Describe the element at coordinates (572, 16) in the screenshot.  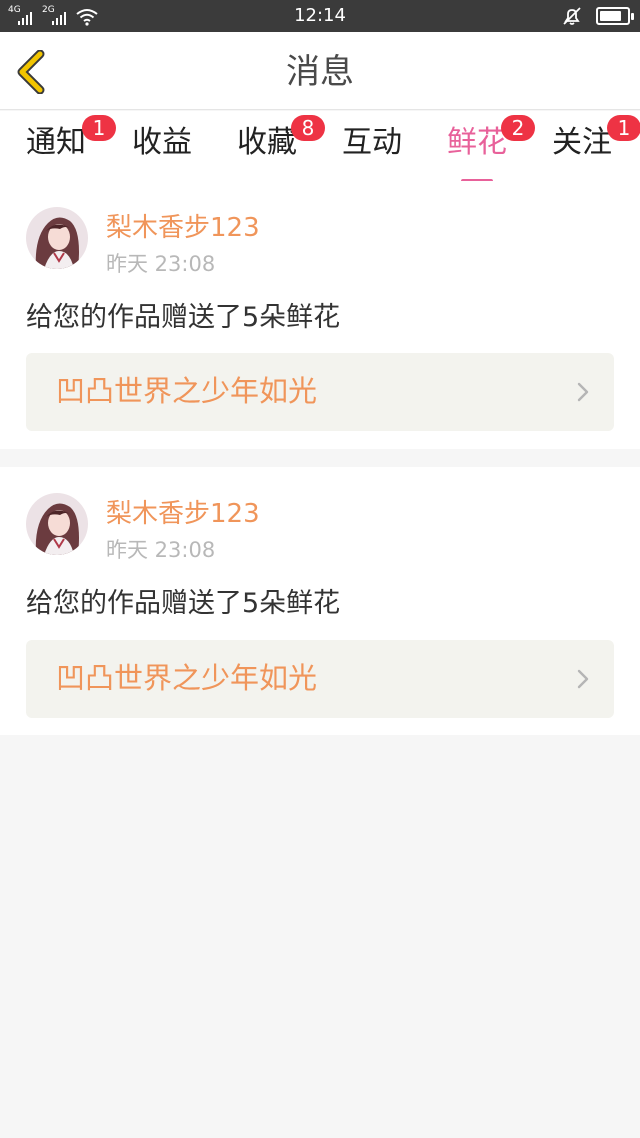
I see `silent-bell-icon` at that location.